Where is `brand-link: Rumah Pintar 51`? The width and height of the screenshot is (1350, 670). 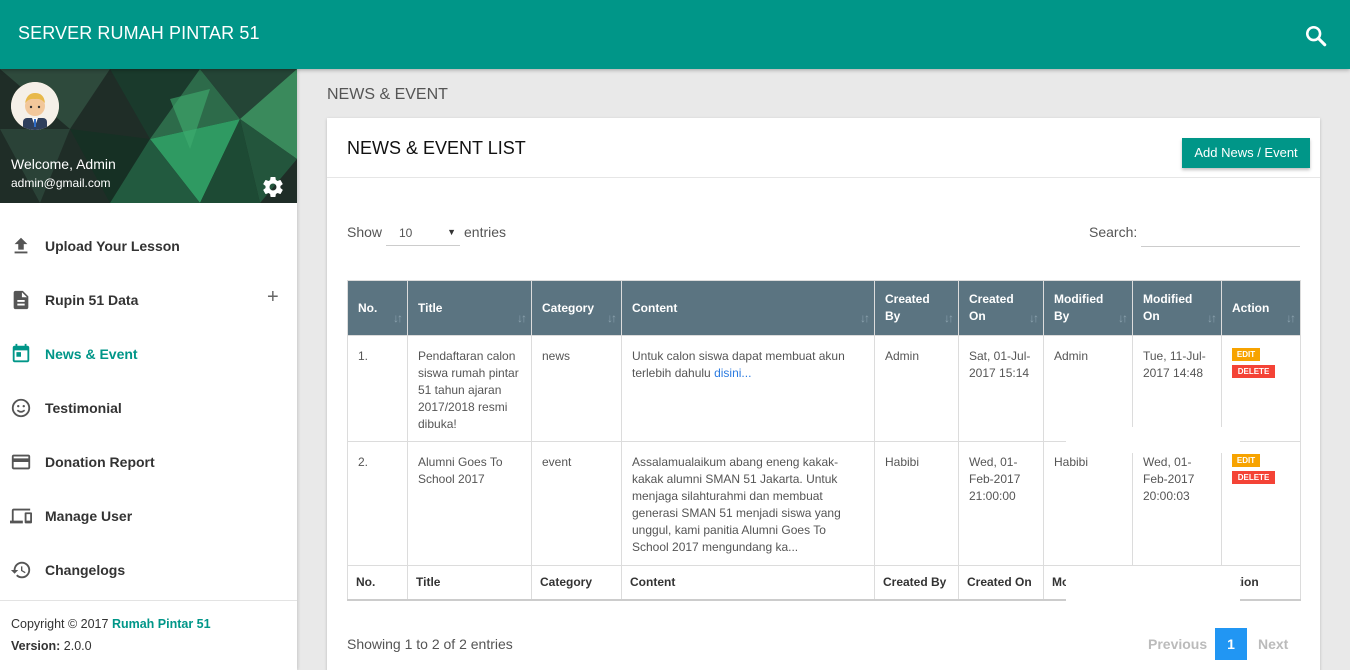
brand-link: Rumah Pintar 51 is located at coordinates (161, 624).